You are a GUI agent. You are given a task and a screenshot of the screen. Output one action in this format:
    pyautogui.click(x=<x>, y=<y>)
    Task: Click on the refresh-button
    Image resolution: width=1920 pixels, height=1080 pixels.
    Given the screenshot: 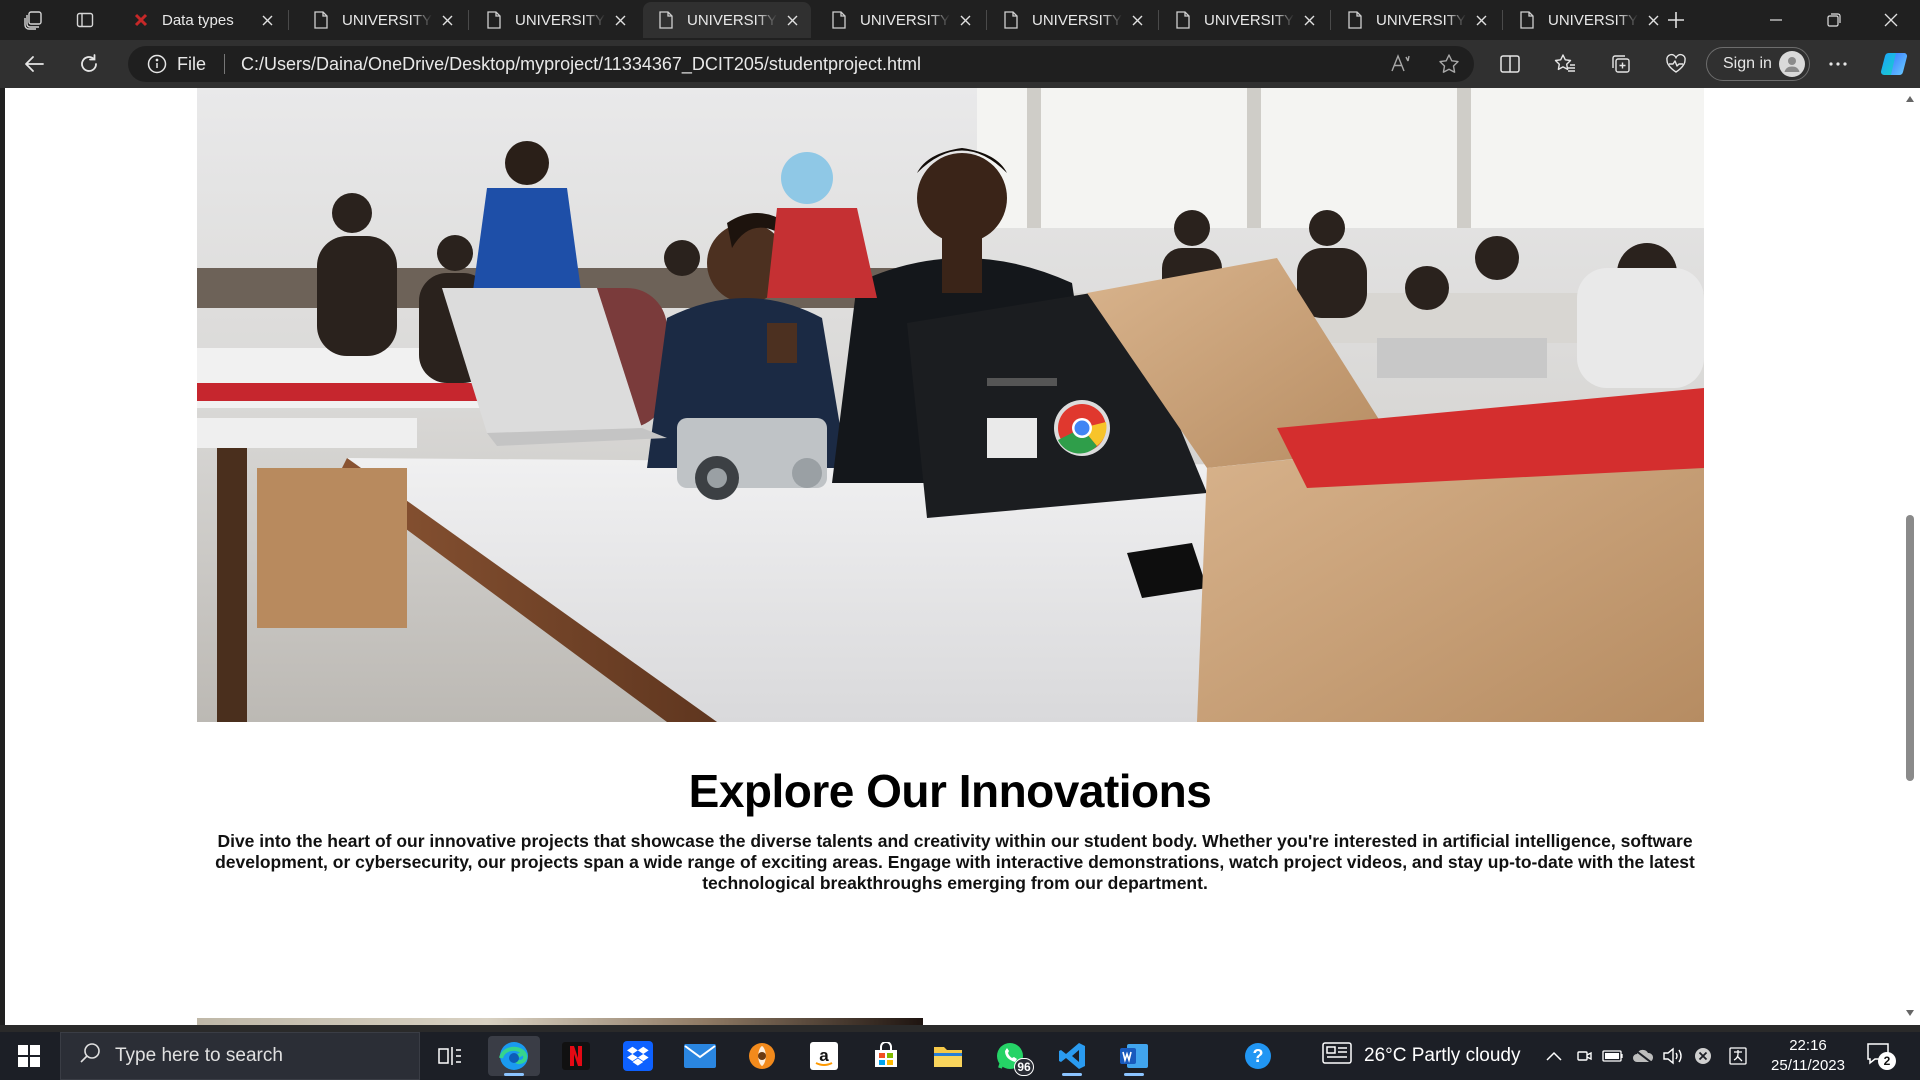 What is the action you would take?
    pyautogui.click(x=89, y=64)
    